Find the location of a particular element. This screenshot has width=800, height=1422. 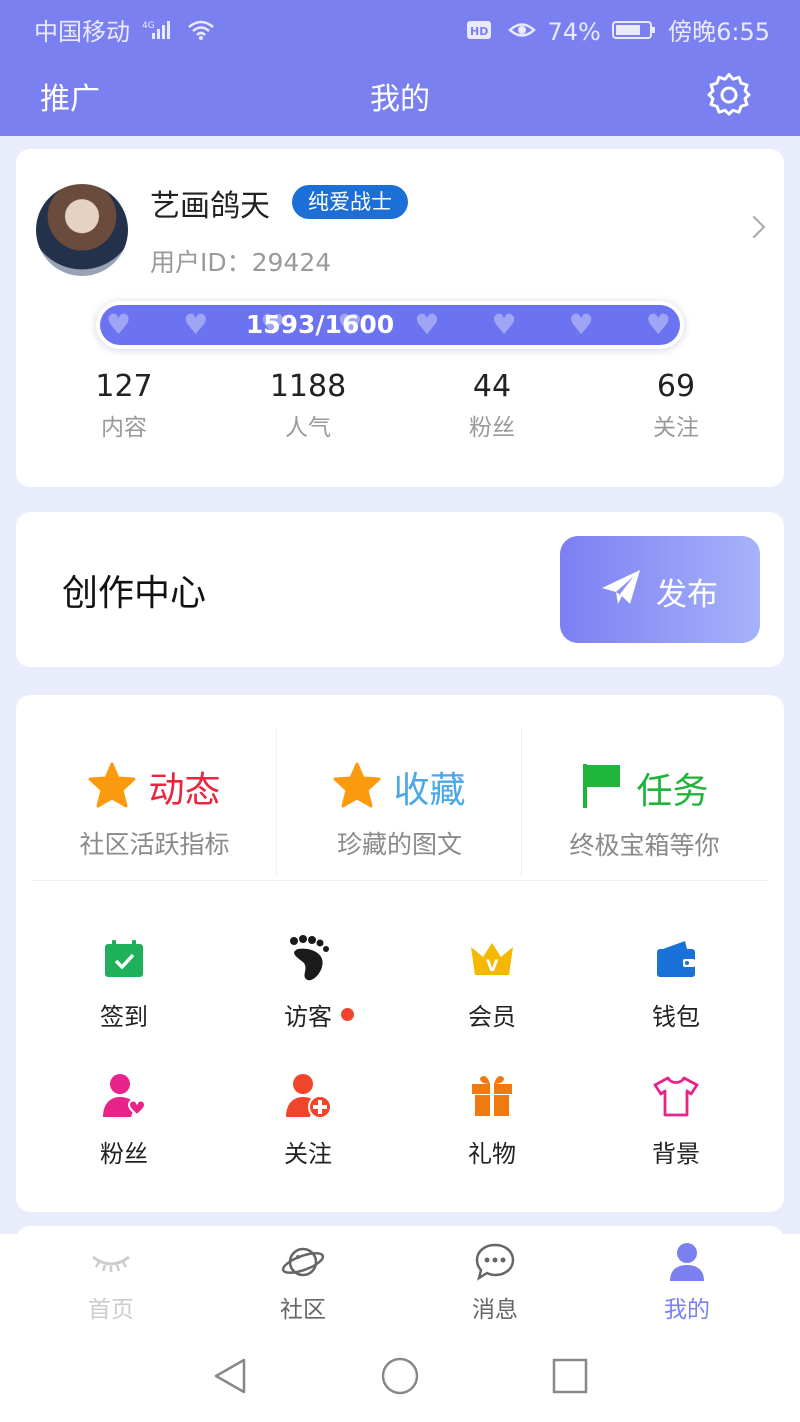

page-title: 我的 is located at coordinates (400, 99).